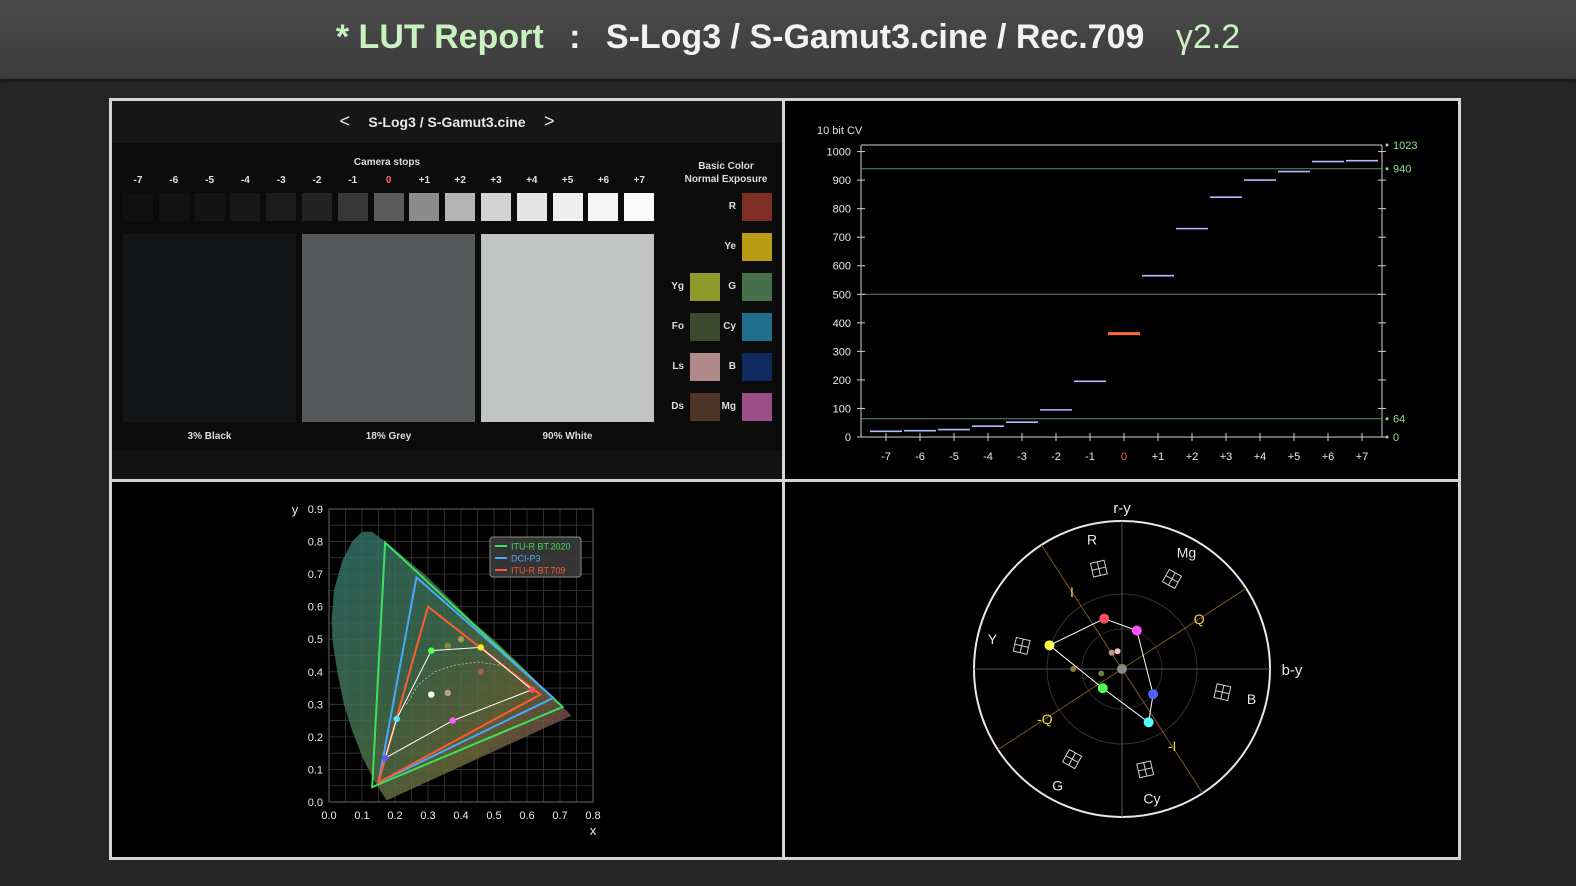 The image size is (1576, 886). I want to click on stop-label: -6, so click(174, 180).